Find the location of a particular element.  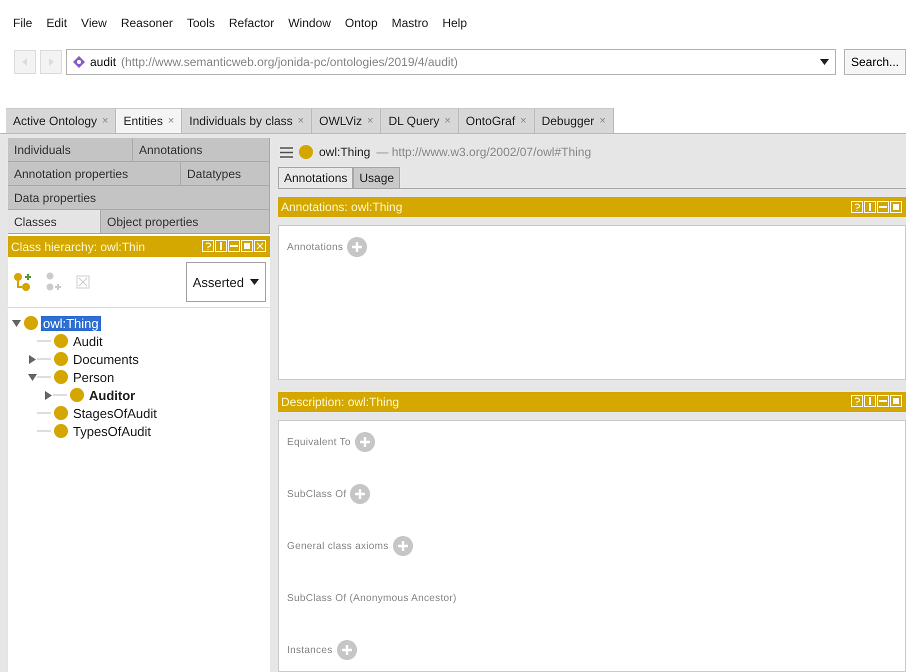

class-name: owl:Thing is located at coordinates (71, 323).